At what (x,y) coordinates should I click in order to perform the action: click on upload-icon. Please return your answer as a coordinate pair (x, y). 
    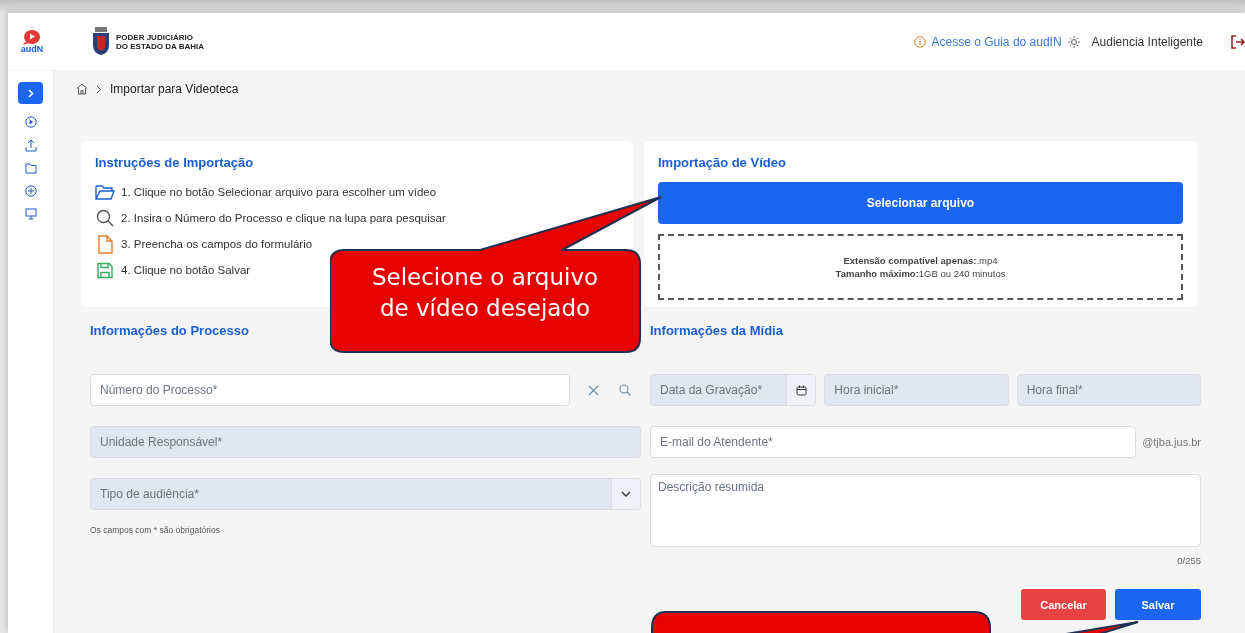
    Looking at the image, I should click on (30, 145).